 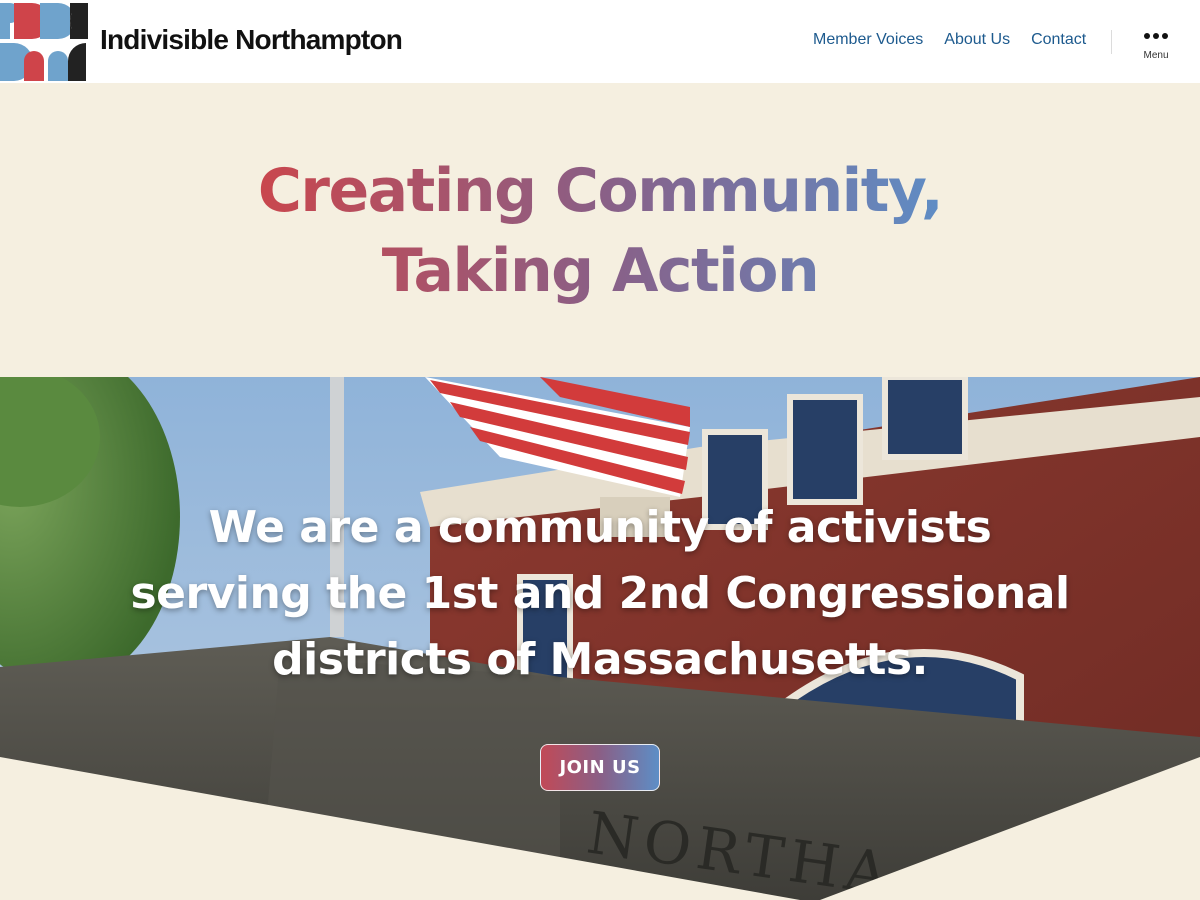 What do you see at coordinates (600, 767) in the screenshot?
I see `join-us-button: JOIN US` at bounding box center [600, 767].